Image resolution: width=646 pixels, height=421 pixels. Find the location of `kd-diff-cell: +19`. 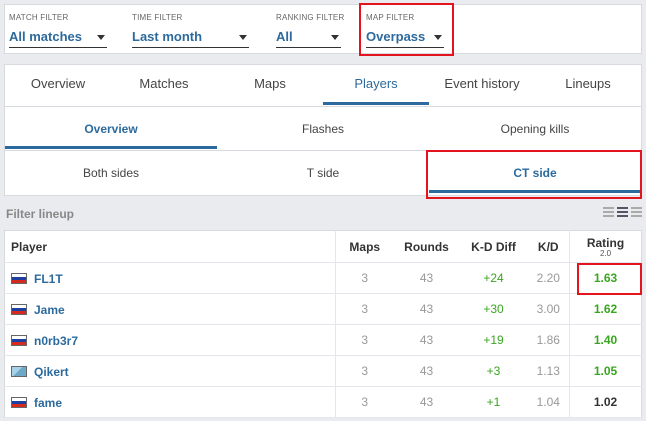

kd-diff-cell: +19 is located at coordinates (493, 340).